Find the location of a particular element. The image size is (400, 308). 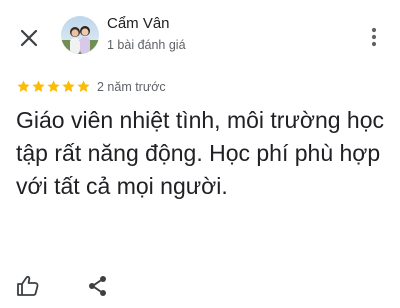

more-options-button is located at coordinates (374, 37).